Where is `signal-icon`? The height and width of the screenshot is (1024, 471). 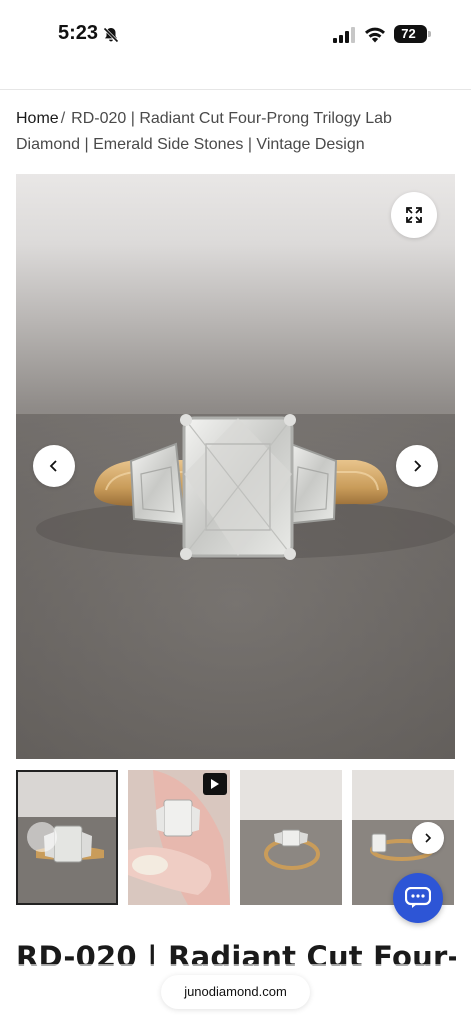 signal-icon is located at coordinates (344, 35).